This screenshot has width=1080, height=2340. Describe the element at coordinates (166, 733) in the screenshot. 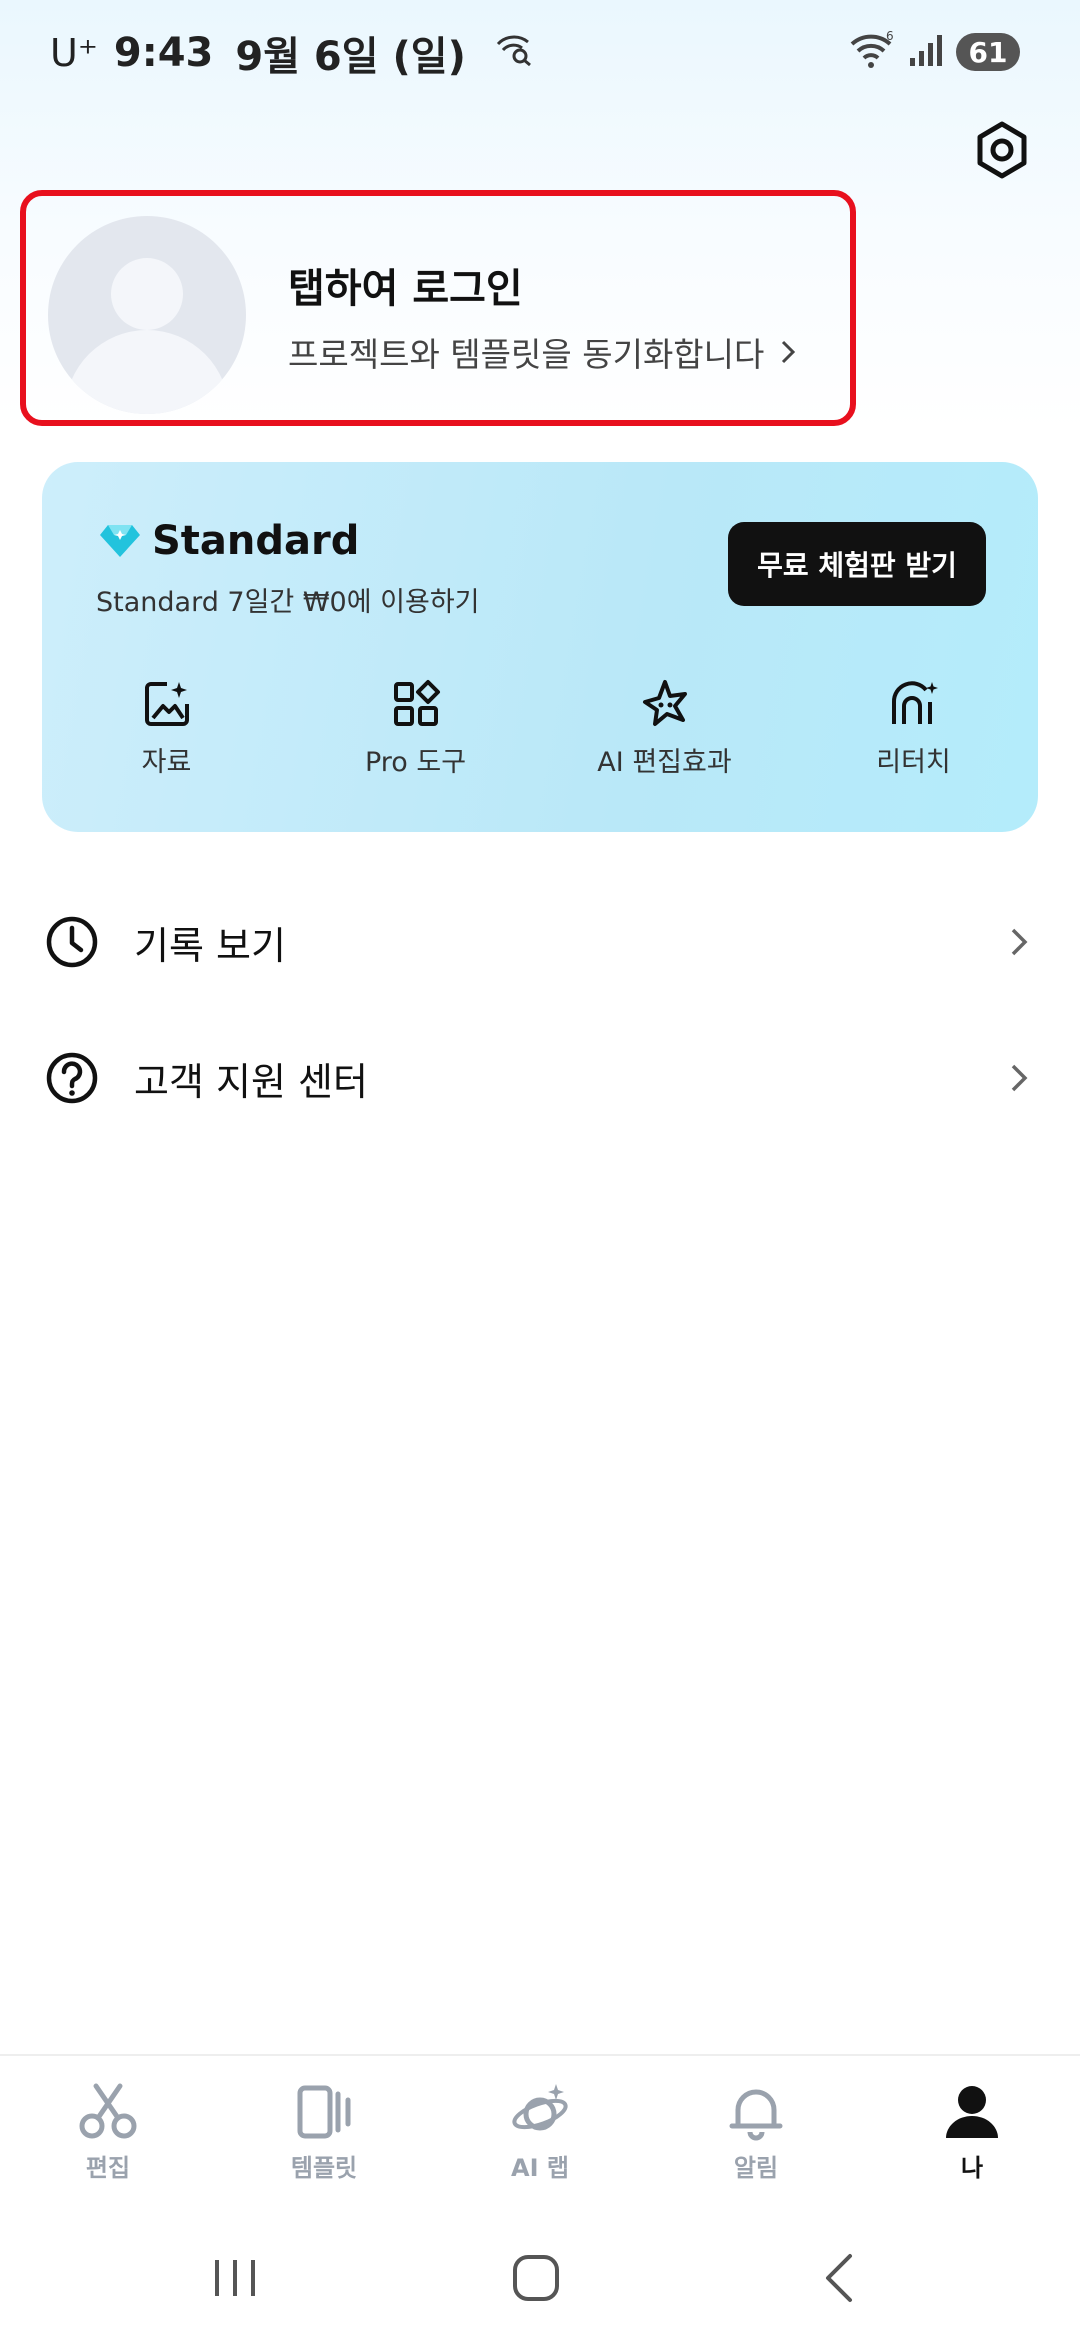

I see `feature-item-materials: 자료` at that location.